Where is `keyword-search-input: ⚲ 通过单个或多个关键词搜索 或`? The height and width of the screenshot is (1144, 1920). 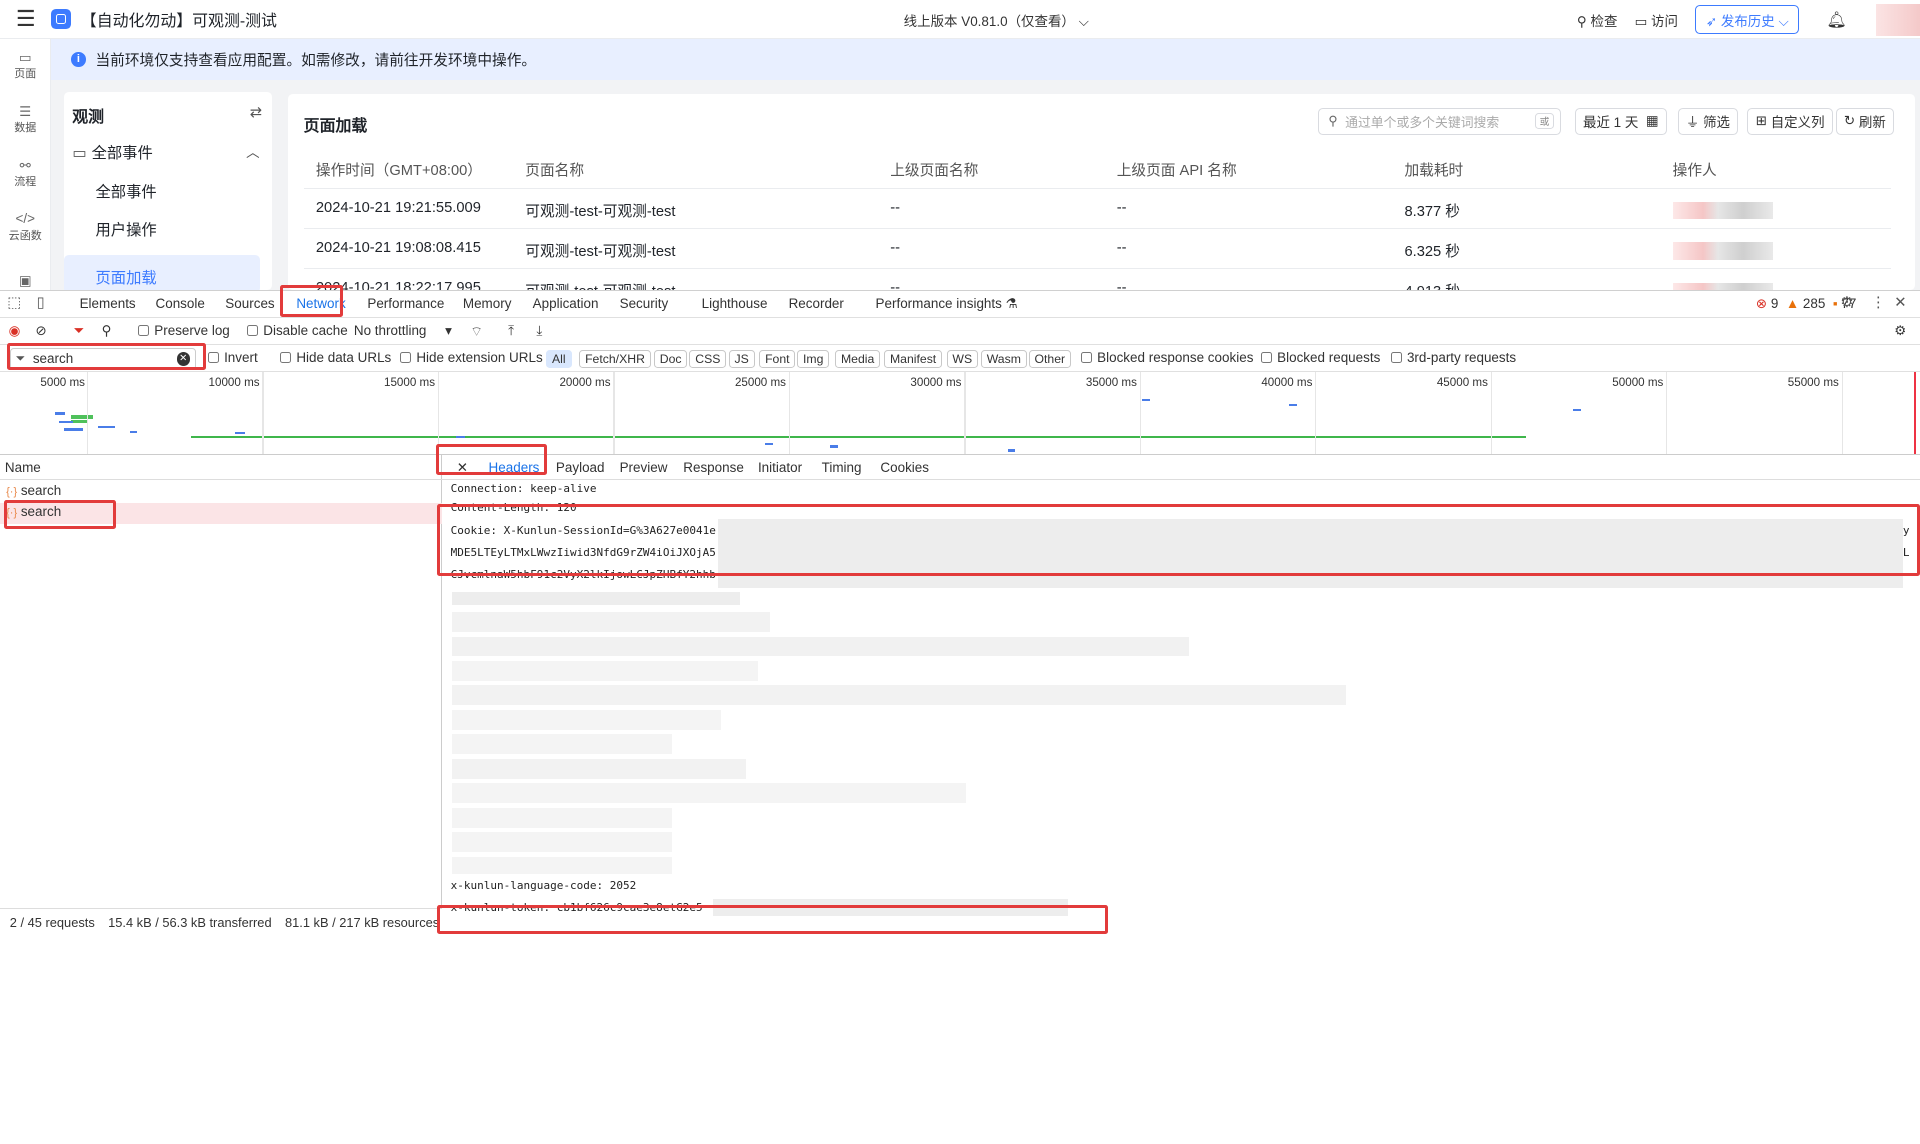
keyword-search-input: ⚲ 通过单个或多个关键词搜索 或 is located at coordinates (1439, 121).